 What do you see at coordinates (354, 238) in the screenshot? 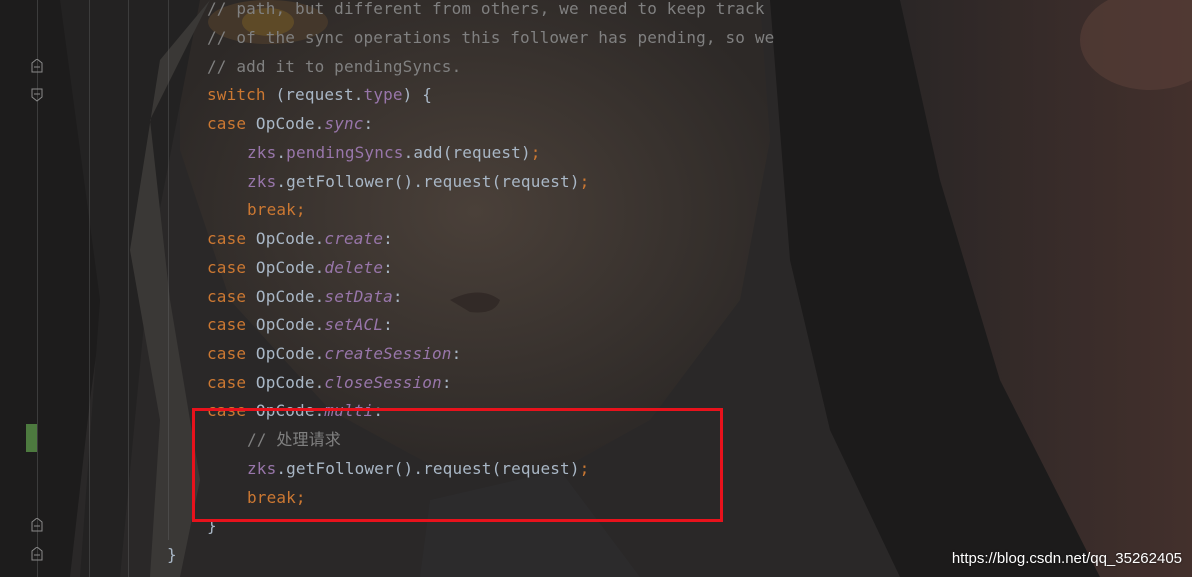
I see `code-token-const: create` at bounding box center [354, 238].